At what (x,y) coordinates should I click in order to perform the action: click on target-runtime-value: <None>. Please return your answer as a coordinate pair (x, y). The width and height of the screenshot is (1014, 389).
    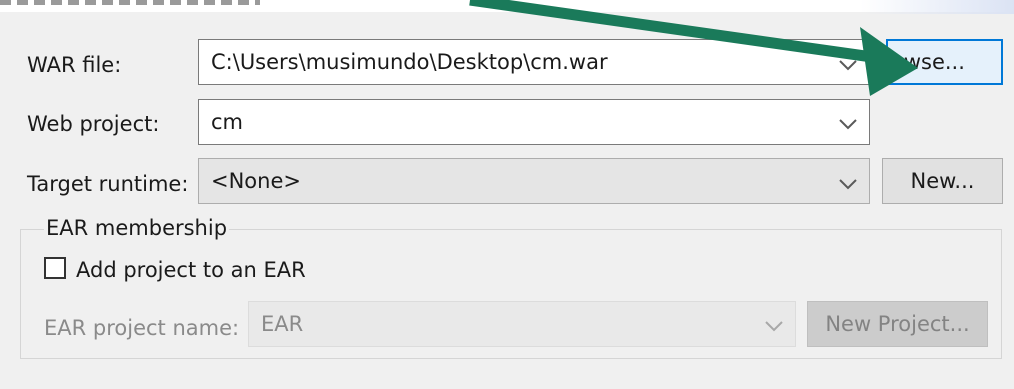
    Looking at the image, I should click on (256, 181).